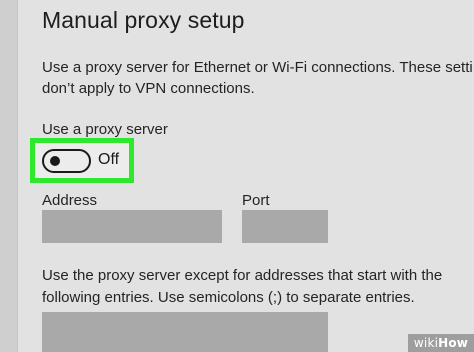 Image resolution: width=474 pixels, height=352 pixels. Describe the element at coordinates (185, 332) in the screenshot. I see `exceptions-input` at that location.